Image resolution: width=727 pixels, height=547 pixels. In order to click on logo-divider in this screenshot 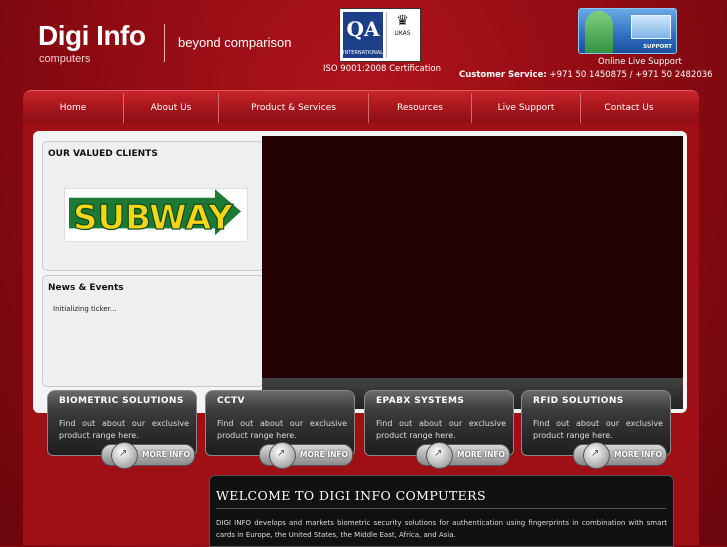, I will do `click(164, 43)`.